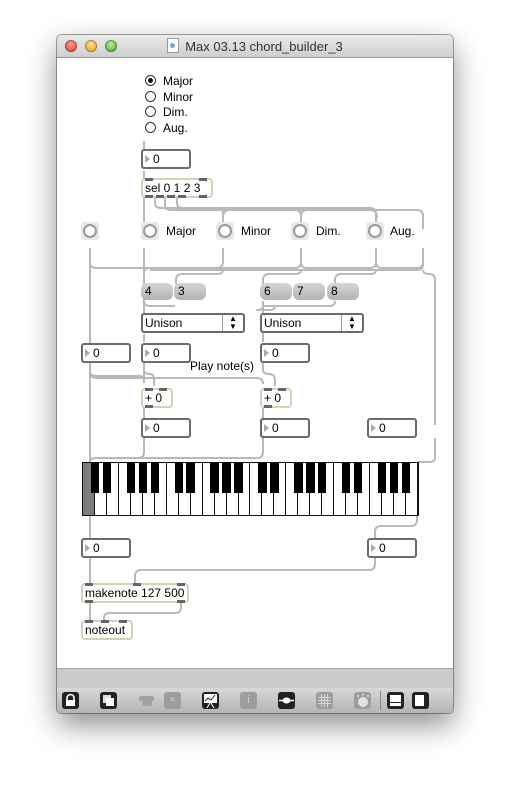 This screenshot has width=510, height=793. What do you see at coordinates (286, 700) in the screenshot?
I see `patch-cord-icon` at bounding box center [286, 700].